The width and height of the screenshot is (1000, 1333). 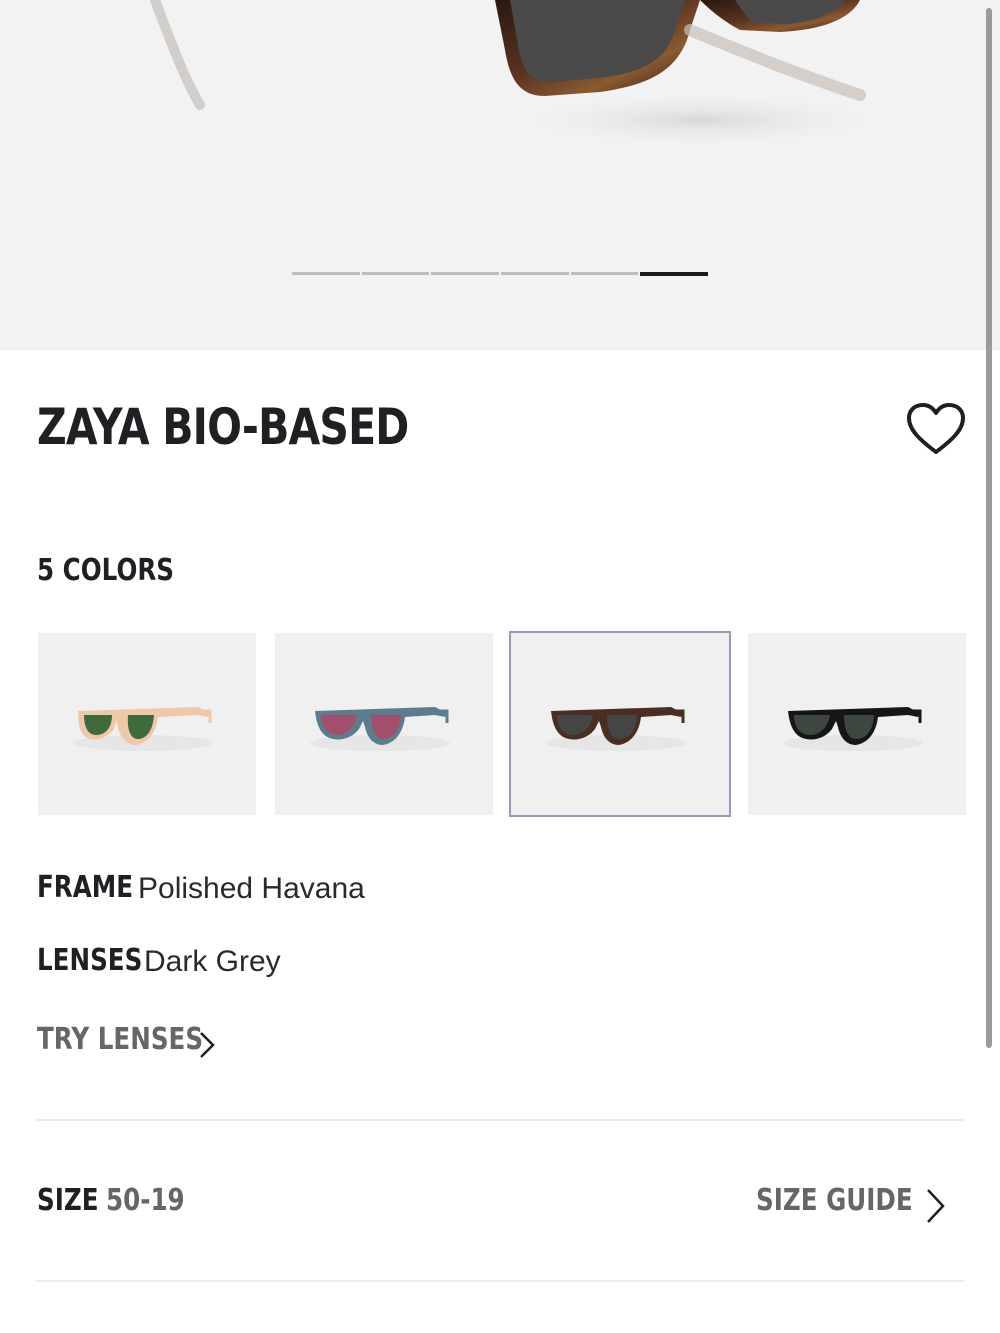 I want to click on frame-value: Polished Havana, so click(x=251, y=888).